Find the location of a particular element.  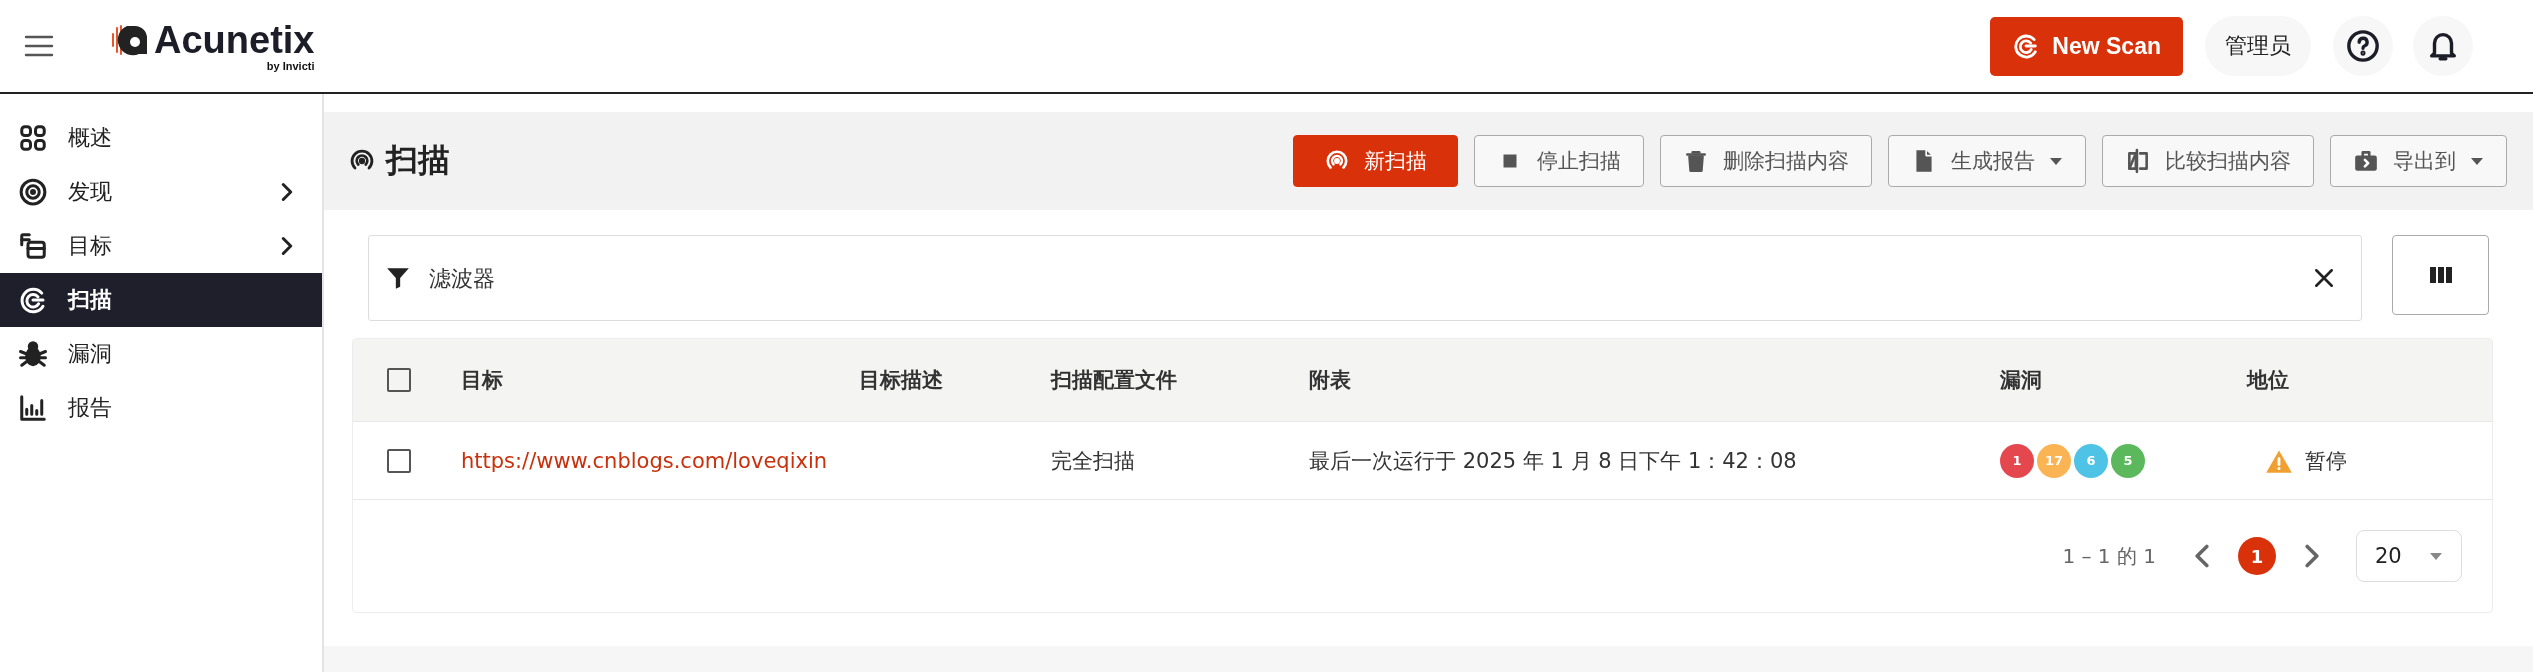

dashboard-icon is located at coordinates (33, 138).